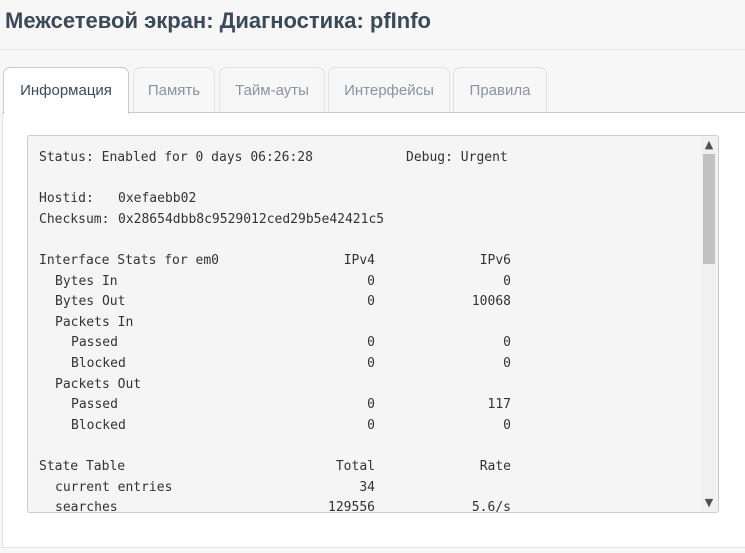  What do you see at coordinates (98, 384) in the screenshot?
I see `stats-group-label: Packets Out` at bounding box center [98, 384].